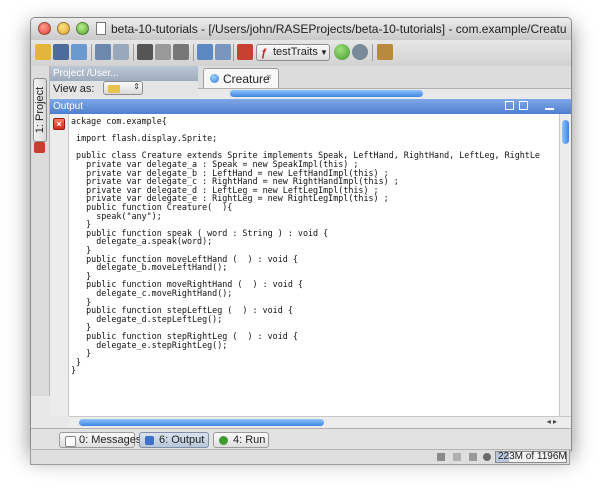 This screenshot has height=488, width=600. What do you see at coordinates (142, 241) in the screenshot?
I see `output-line: delegate_a.speak(word);` at bounding box center [142, 241].